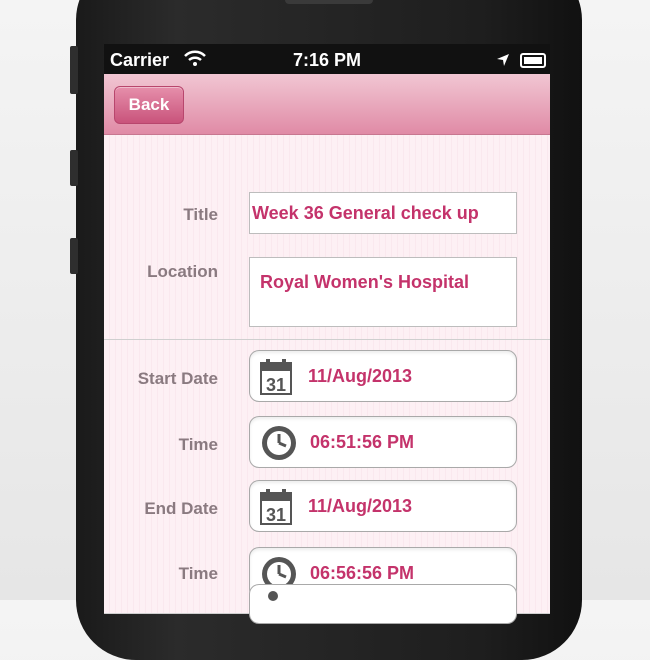 The height and width of the screenshot is (660, 650). Describe the element at coordinates (365, 213) in the screenshot. I see `title-value: Week 36 General check up` at that location.